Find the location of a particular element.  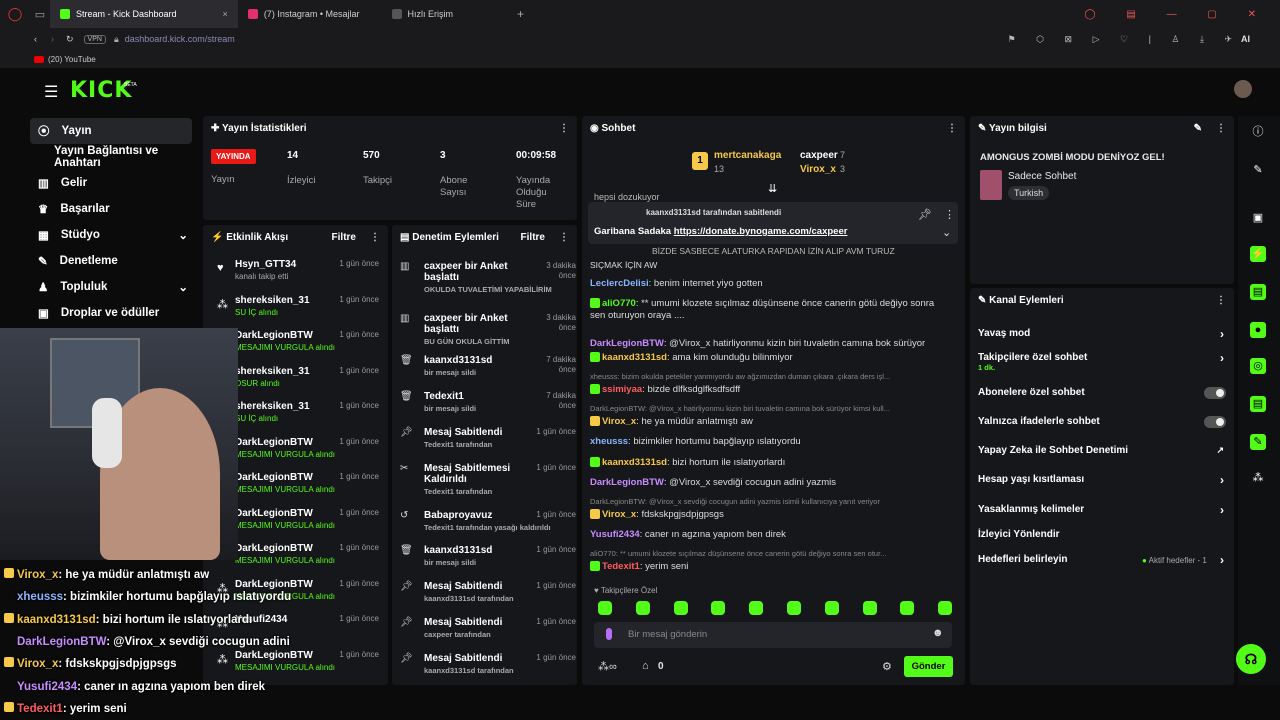

browser-tab-kick: Stream - Kick Dashboard × is located at coordinates (144, 14).